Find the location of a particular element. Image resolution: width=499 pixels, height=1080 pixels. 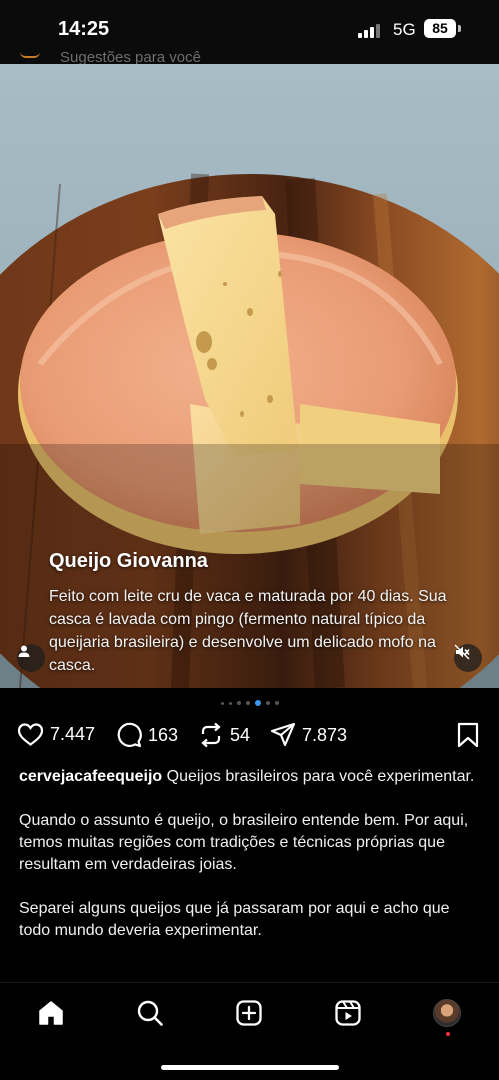

status-bar: 14:25 5G 85 Sugestões para você is located at coordinates (249, 32).